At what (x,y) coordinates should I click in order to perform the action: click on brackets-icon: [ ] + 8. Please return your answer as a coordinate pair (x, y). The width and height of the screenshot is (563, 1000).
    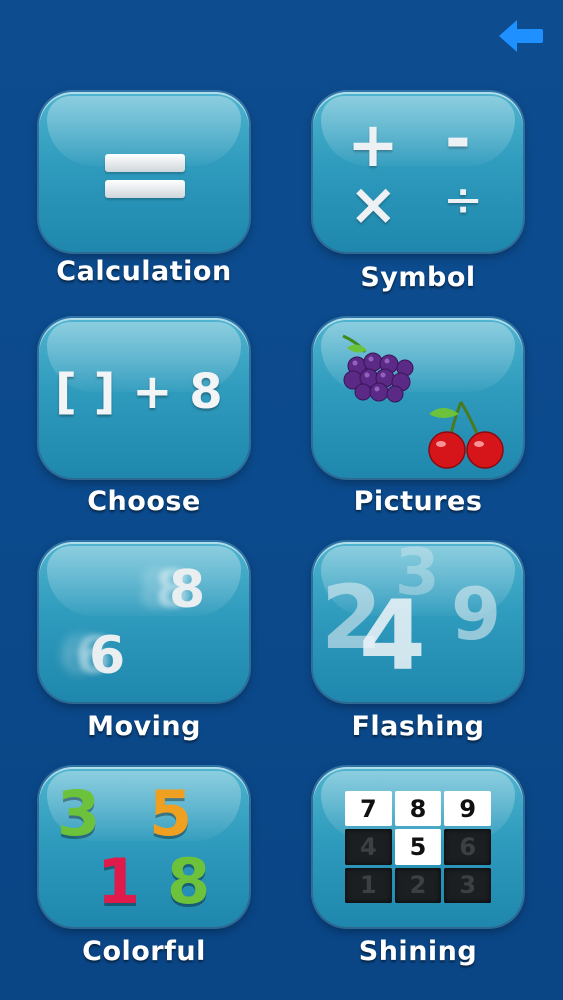
    Looking at the image, I should click on (139, 392).